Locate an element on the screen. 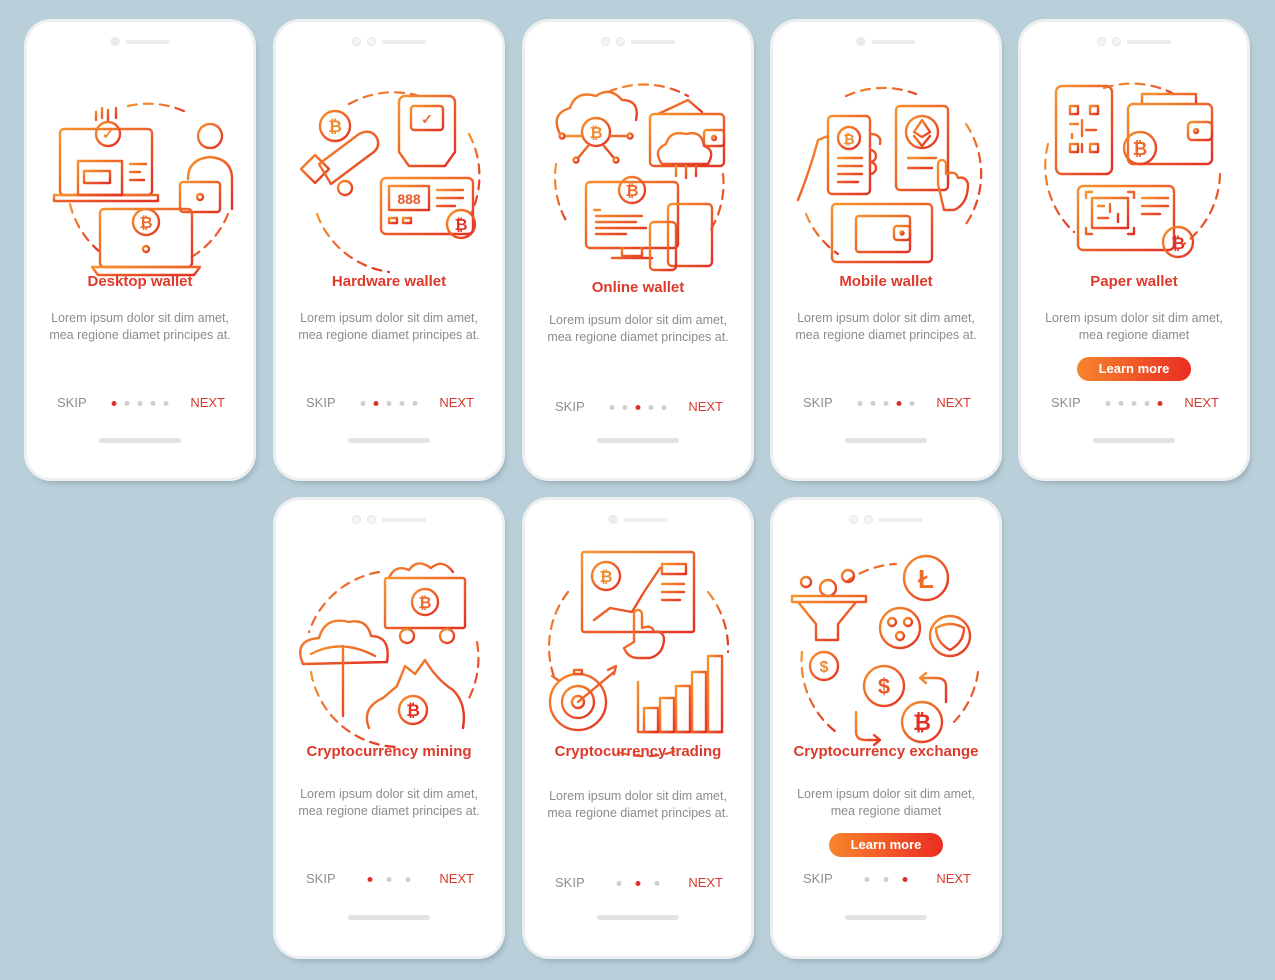 This screenshot has height=980, width=1275. hardware-wallet-illustration: ₿ ✓ 888 ₿ is located at coordinates (389, 176).